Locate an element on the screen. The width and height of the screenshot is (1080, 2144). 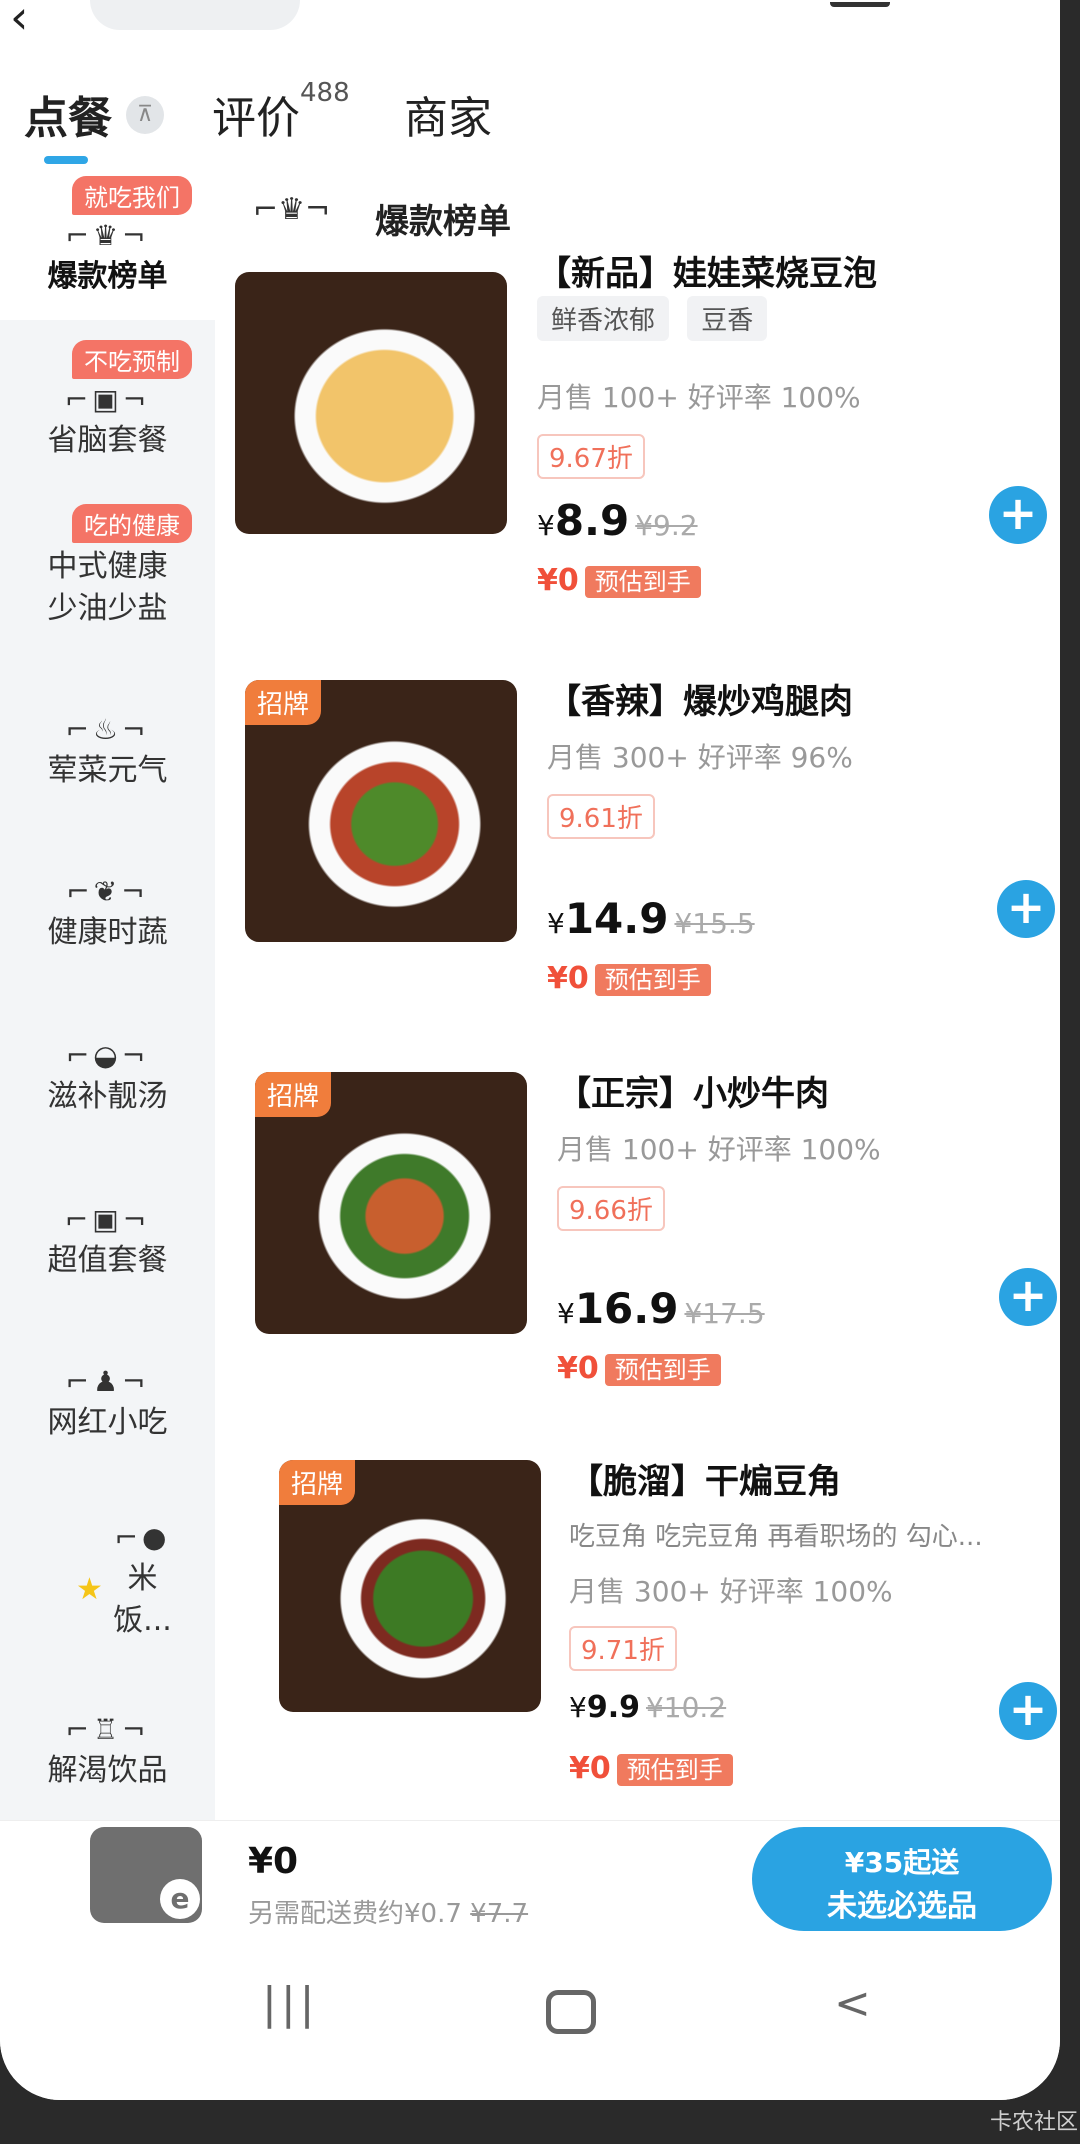
system-nav-bar: ||| < is located at coordinates (530, 2030).